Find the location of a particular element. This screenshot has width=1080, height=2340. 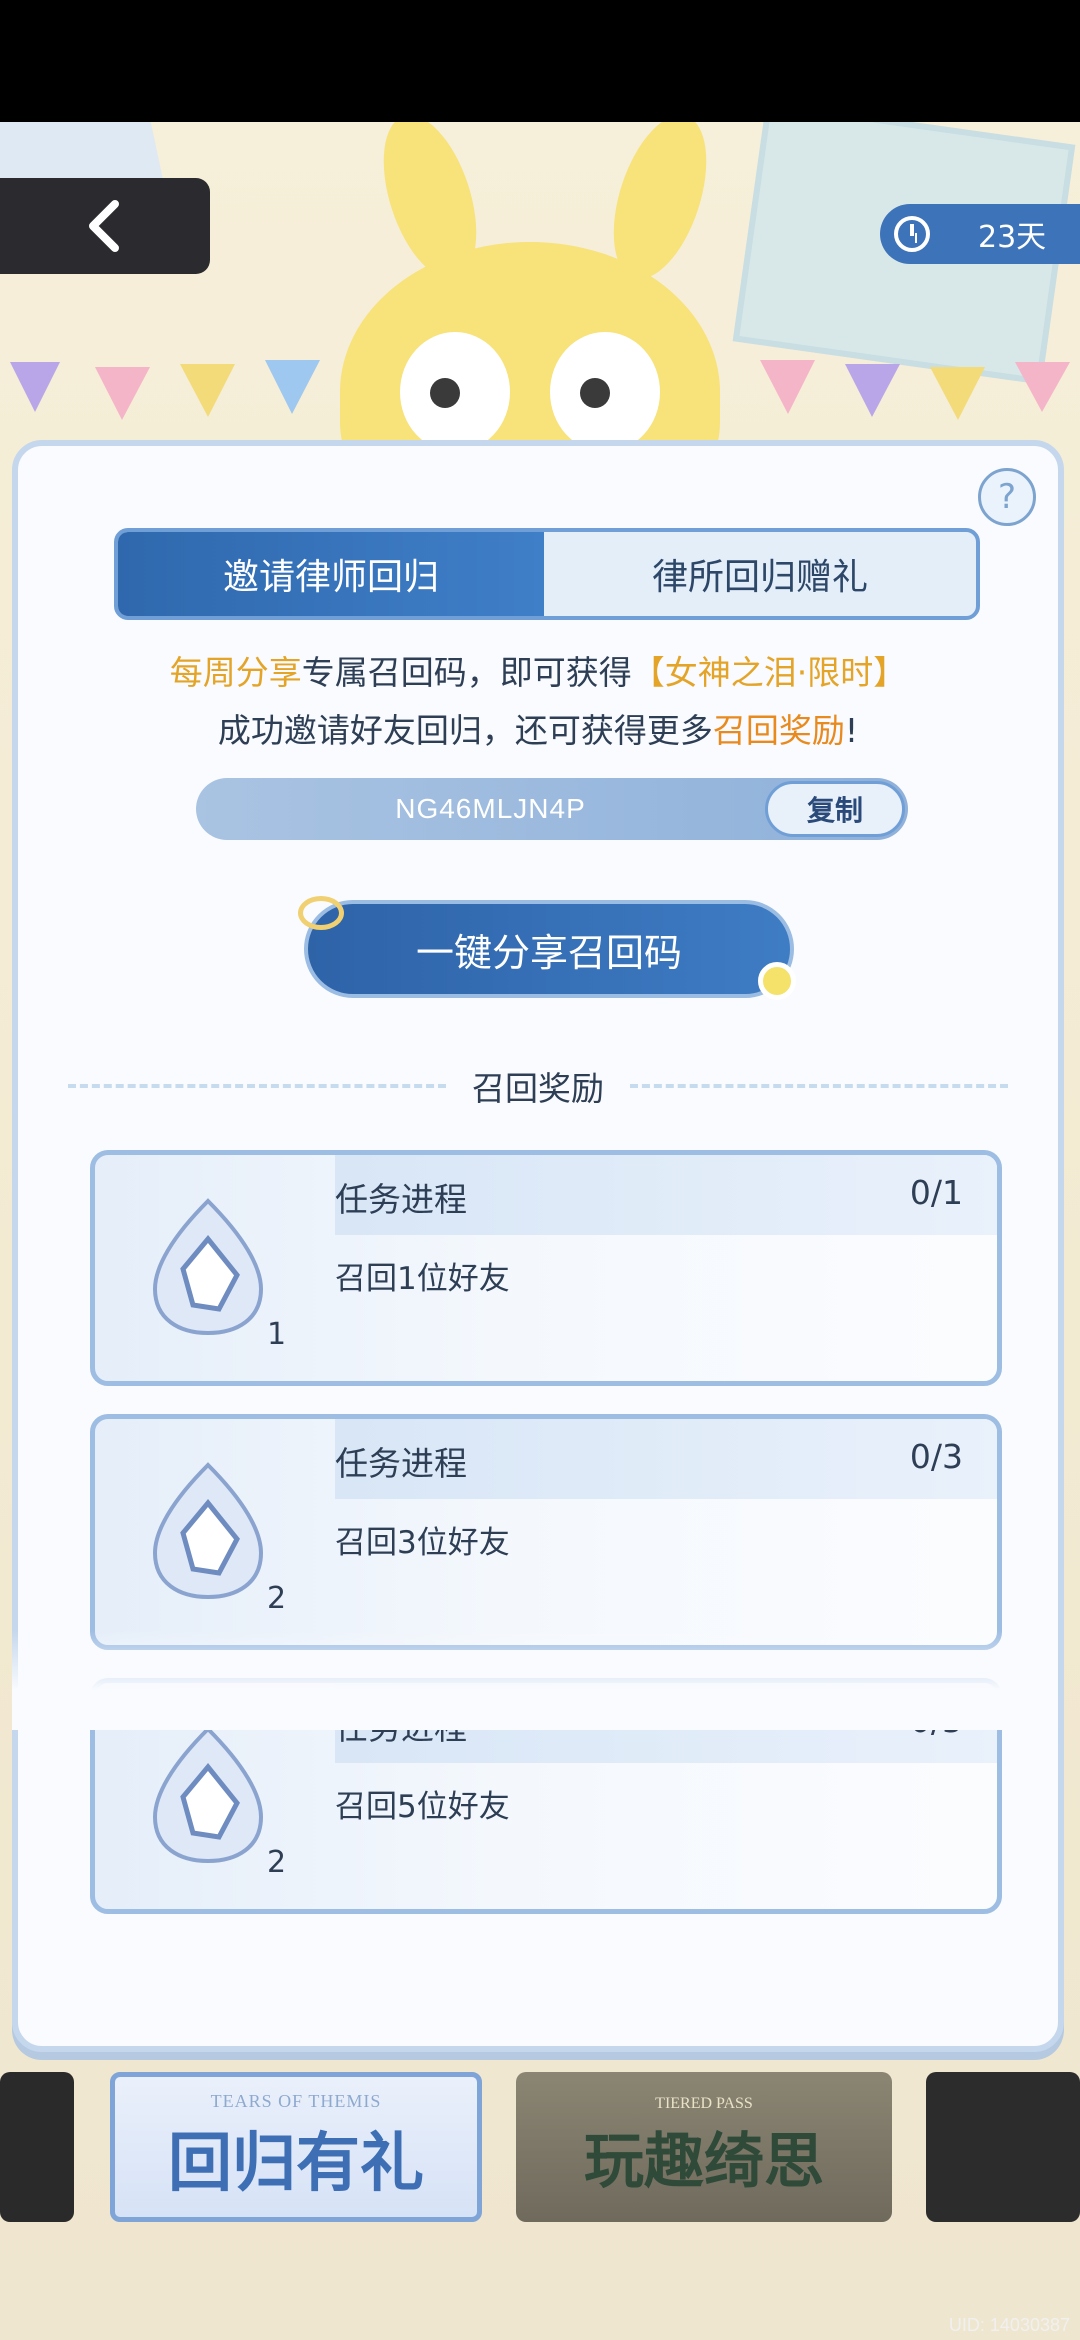

copy-button: 复制 is located at coordinates (835, 809).